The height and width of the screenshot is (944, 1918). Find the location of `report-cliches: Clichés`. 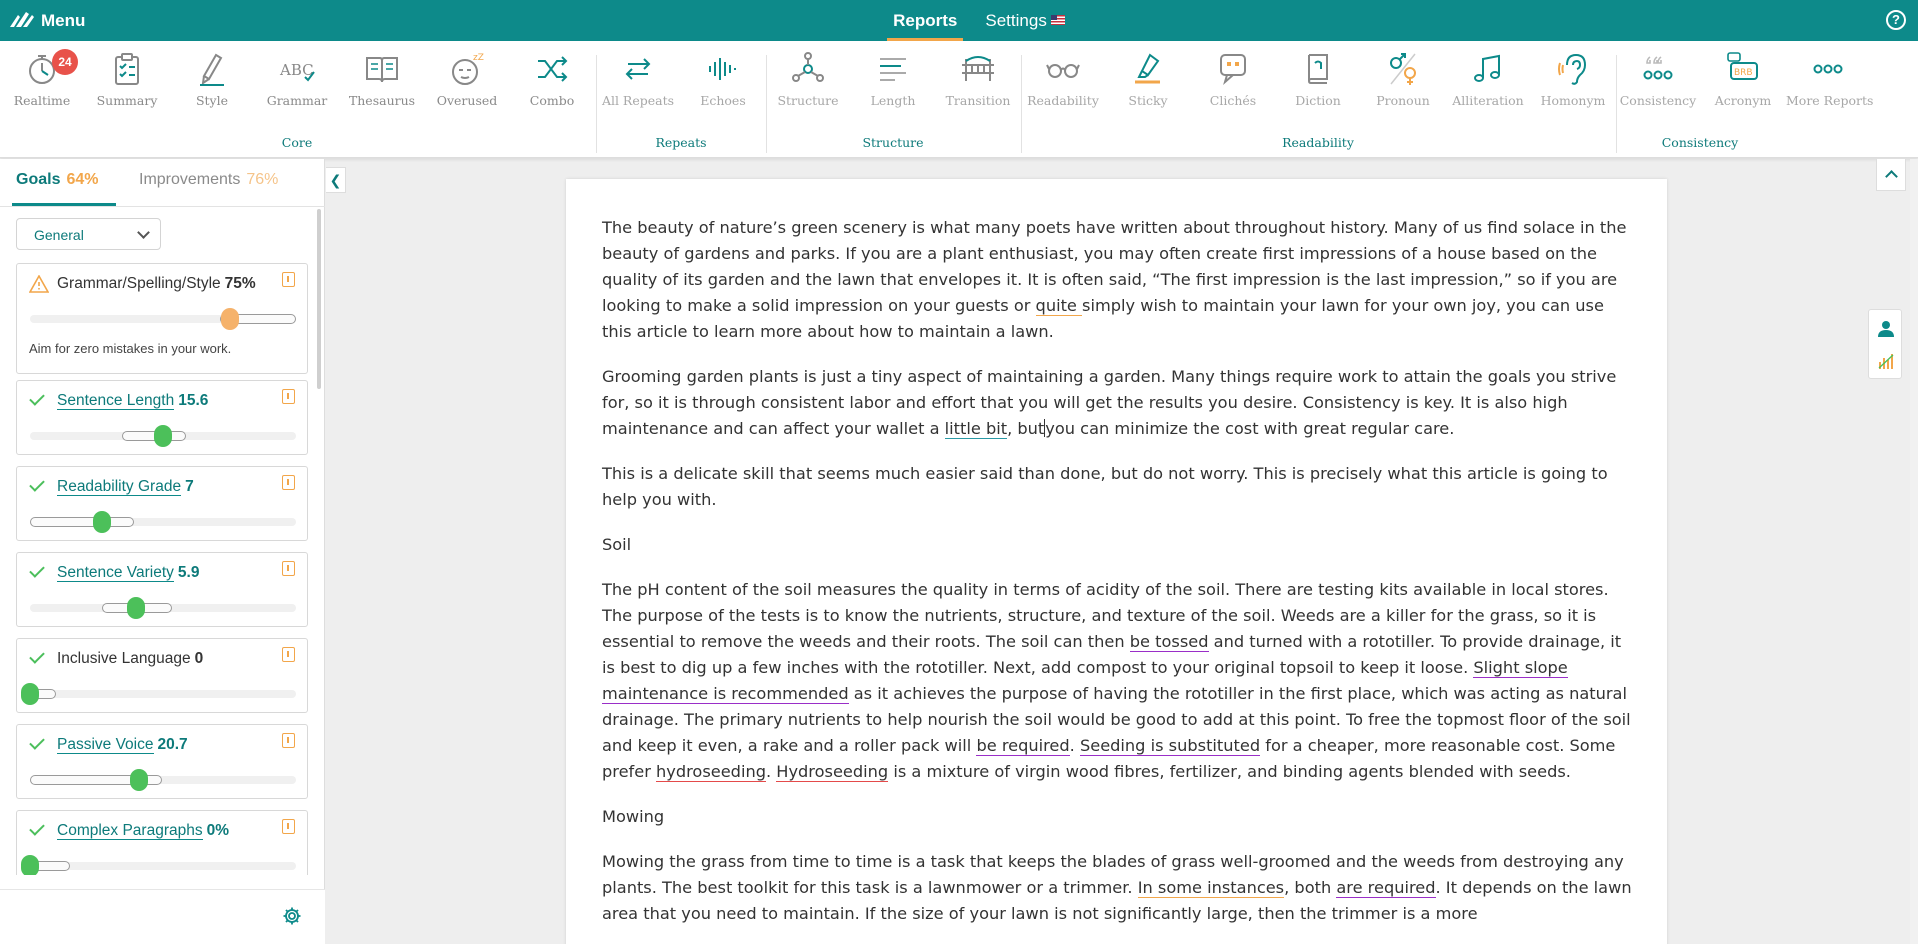

report-cliches: Clichés is located at coordinates (1233, 79).